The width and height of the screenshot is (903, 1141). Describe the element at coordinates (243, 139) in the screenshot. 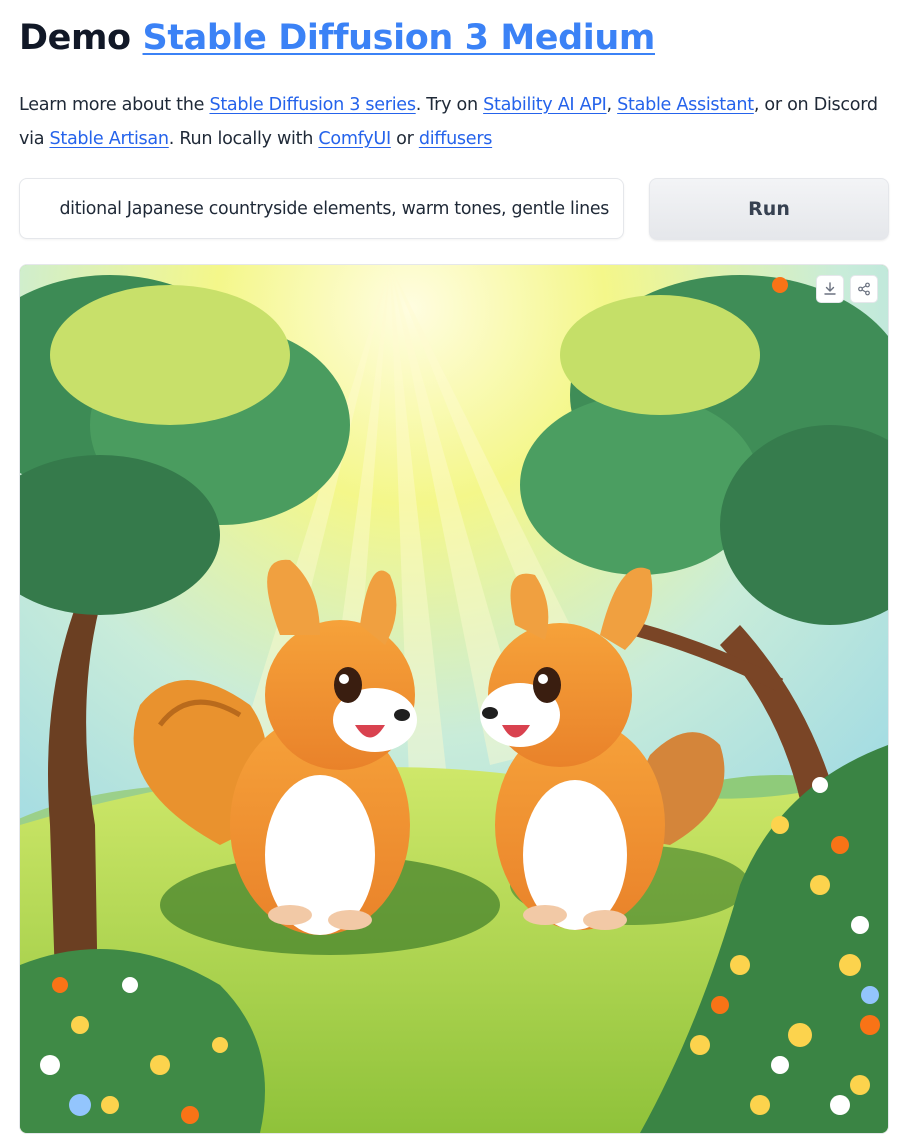

I see `desc-text-5: . Run locally with` at that location.